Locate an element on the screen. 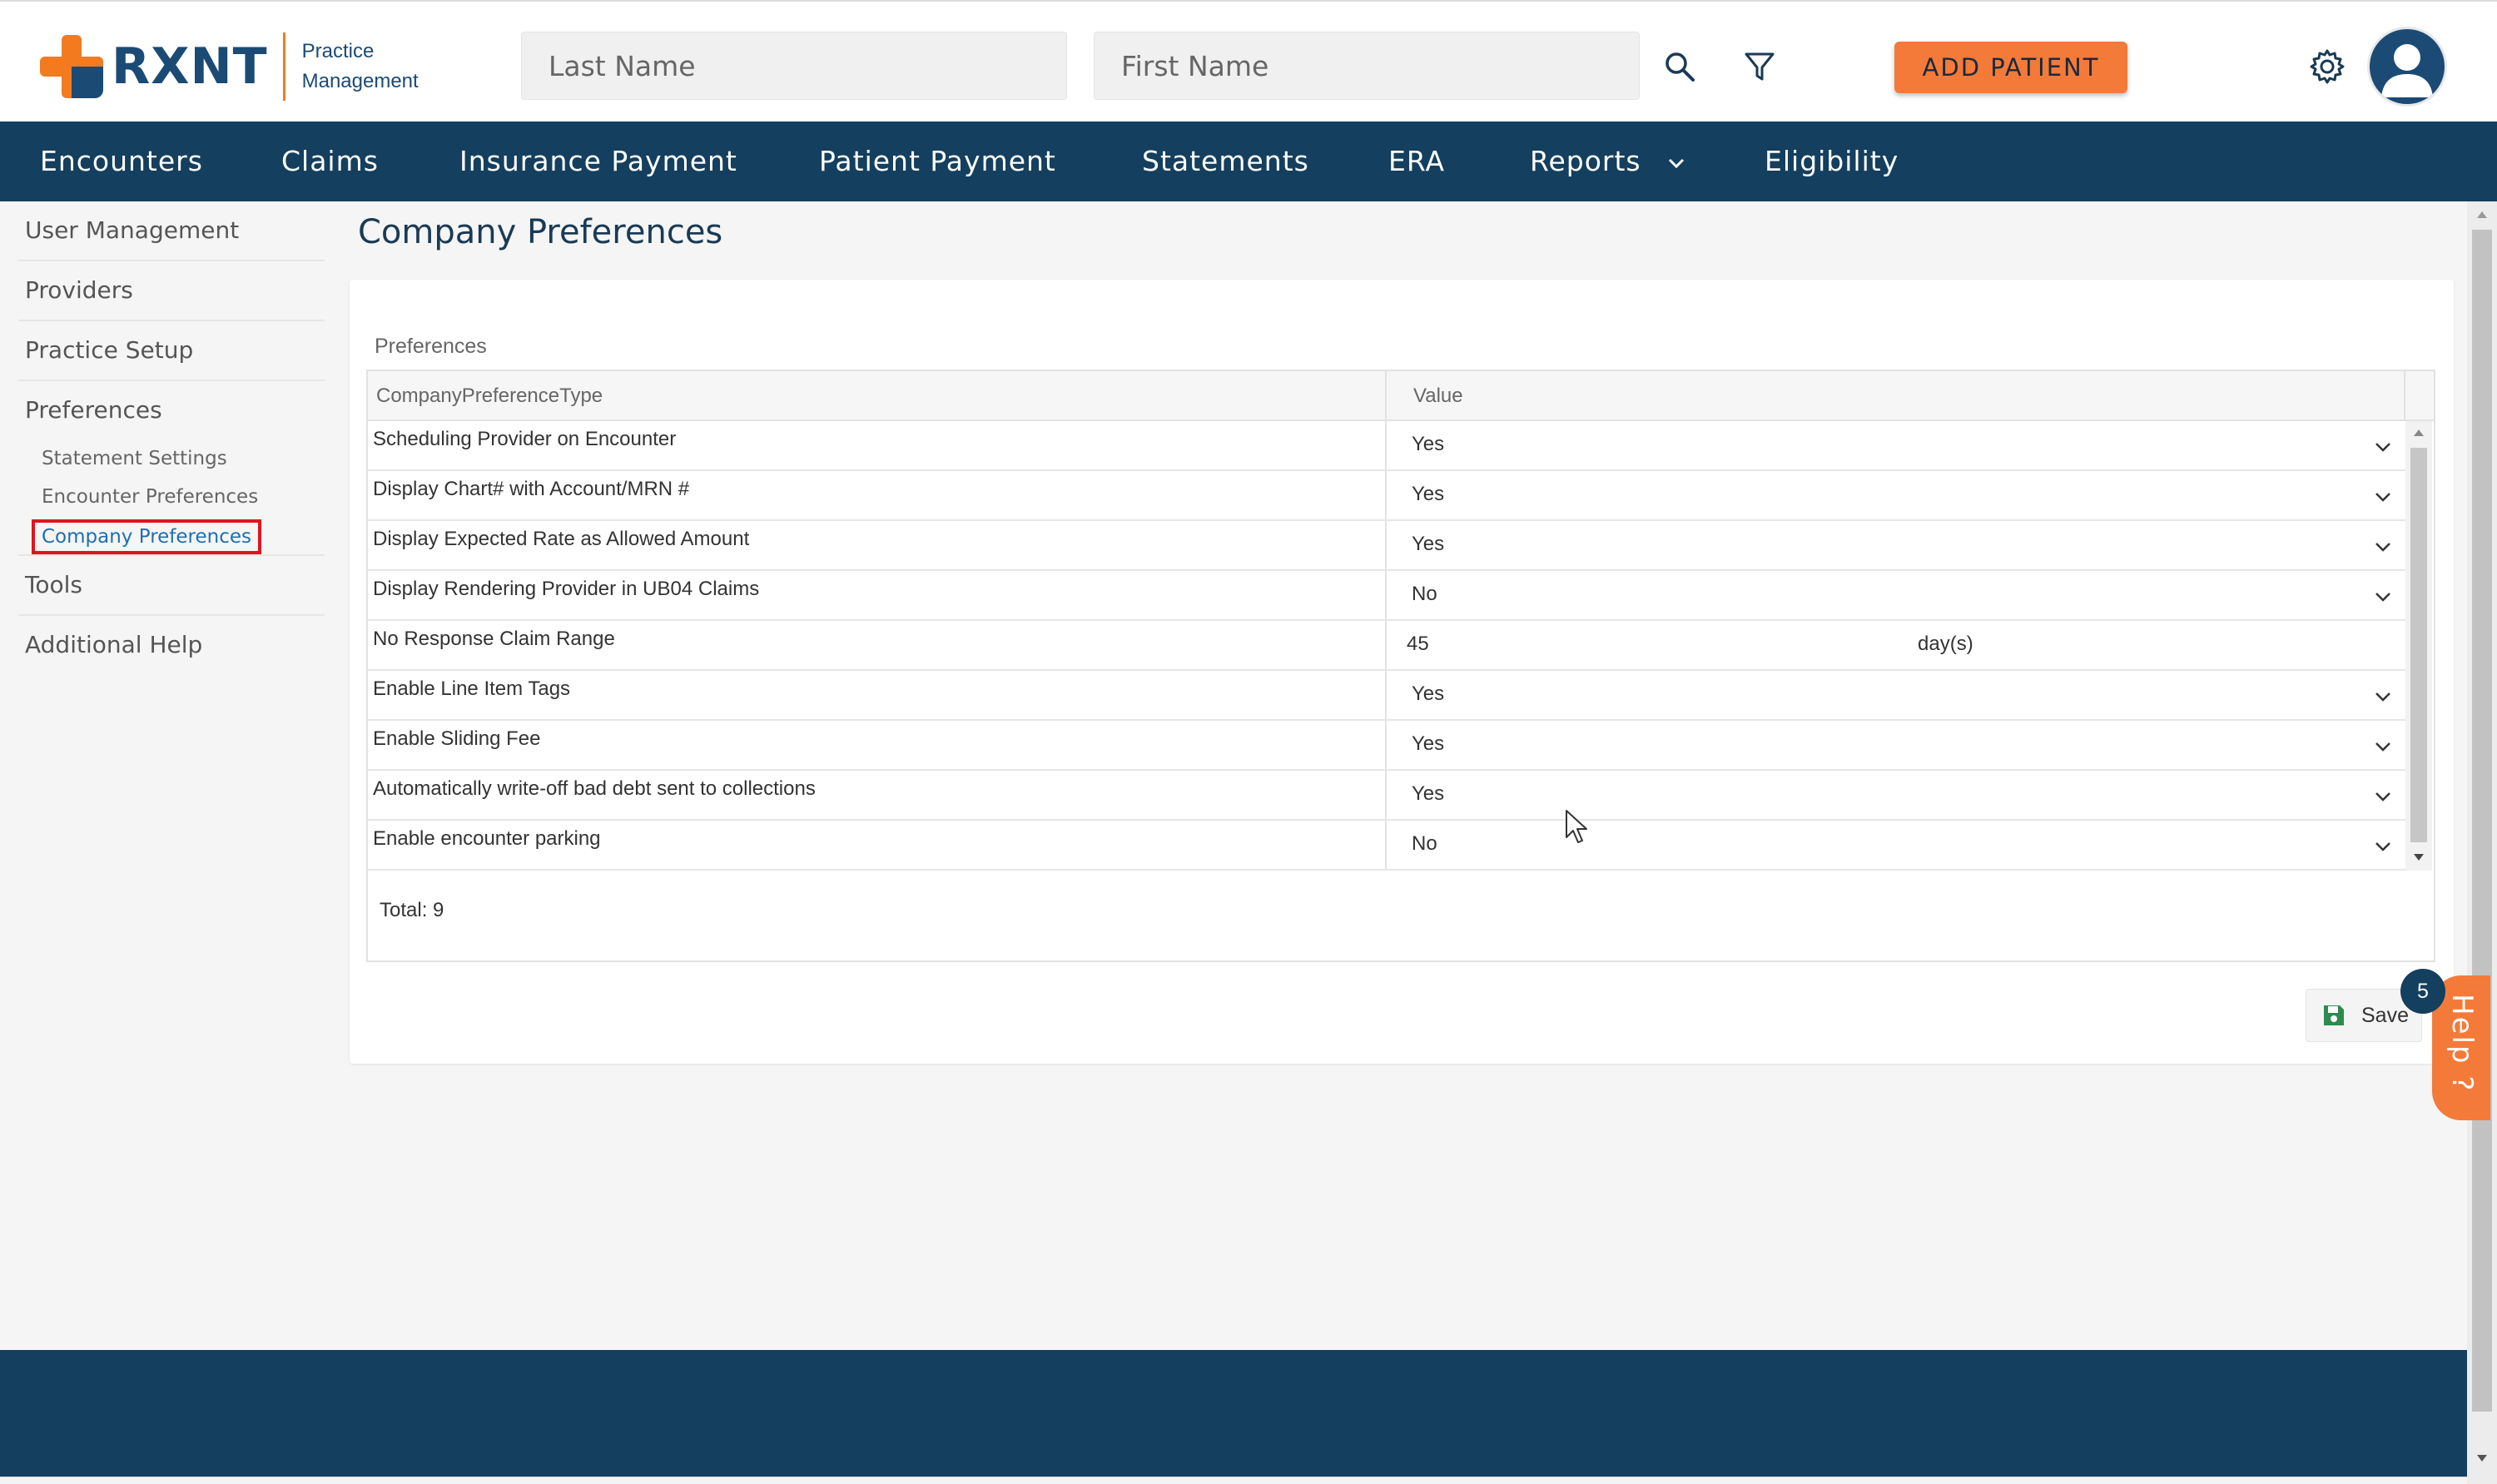 The image size is (2497, 1484). grid-scrollbar is located at coordinates (2419, 646).